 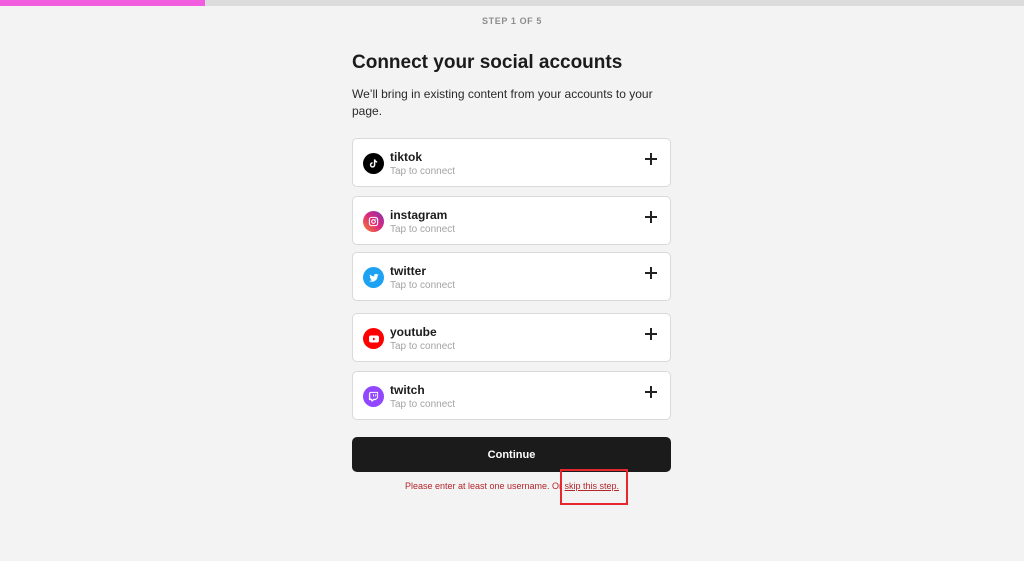 I want to click on account-name: instagram, so click(x=419, y=215).